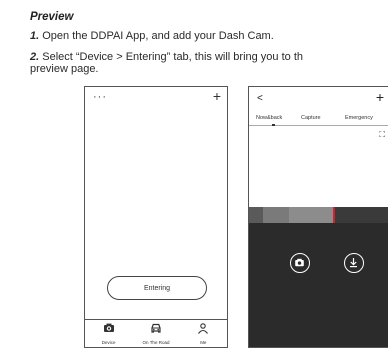  I want to click on fullscreen-icon: ⛶, so click(382, 135).